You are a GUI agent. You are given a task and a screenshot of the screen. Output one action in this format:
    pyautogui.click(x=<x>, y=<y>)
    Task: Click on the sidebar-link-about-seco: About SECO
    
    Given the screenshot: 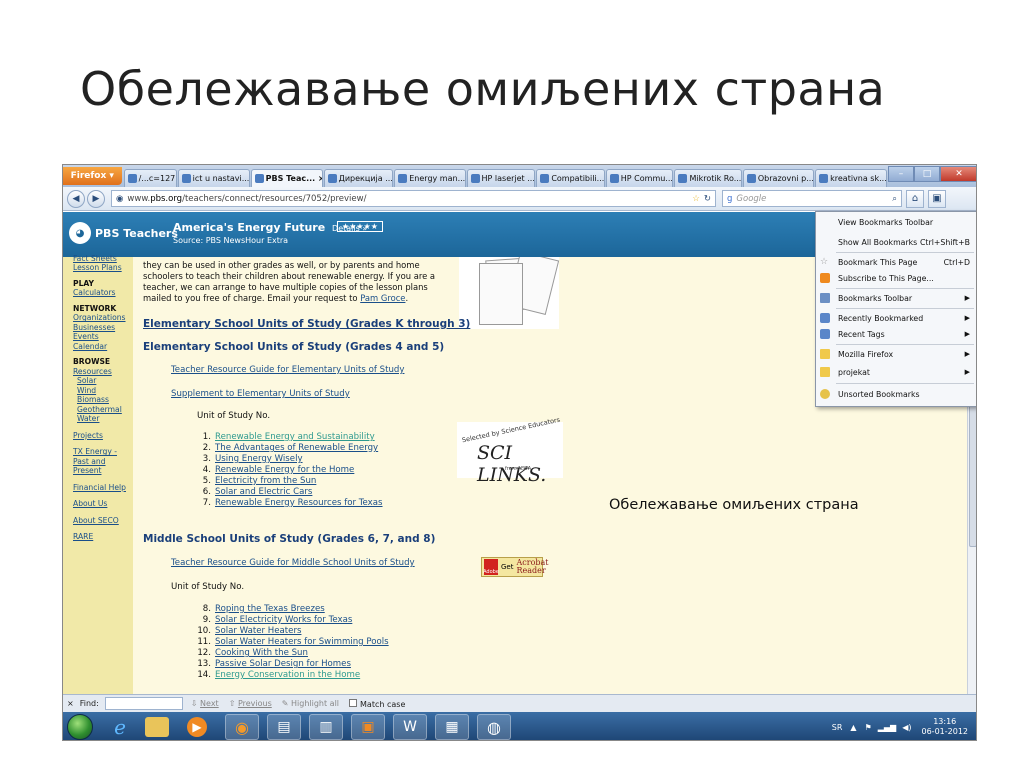 What is the action you would take?
    pyautogui.click(x=103, y=520)
    